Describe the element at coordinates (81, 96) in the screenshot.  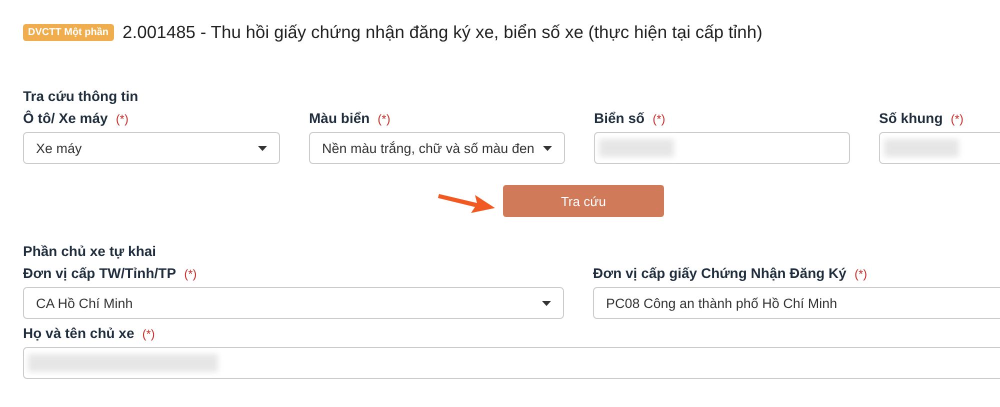
I see `section-heading: Tra cứu thông tin` at that location.